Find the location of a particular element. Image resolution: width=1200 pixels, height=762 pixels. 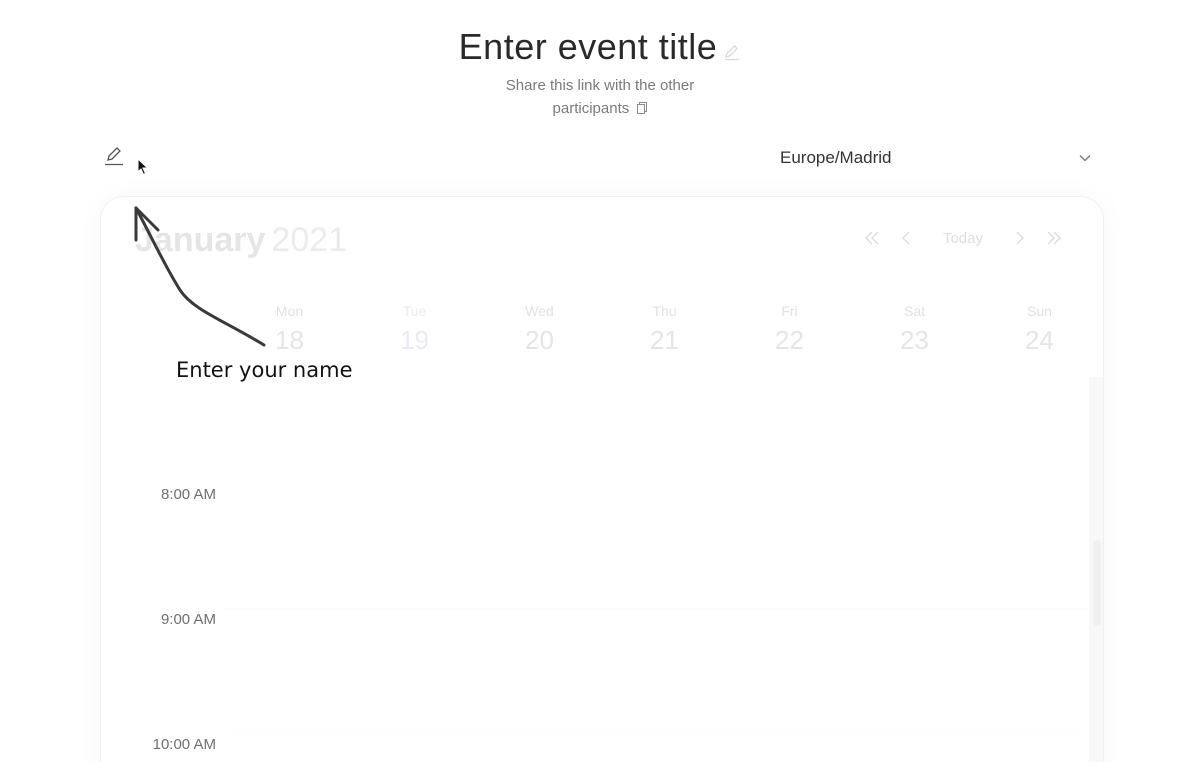

day-name: Thu is located at coordinates (664, 311).